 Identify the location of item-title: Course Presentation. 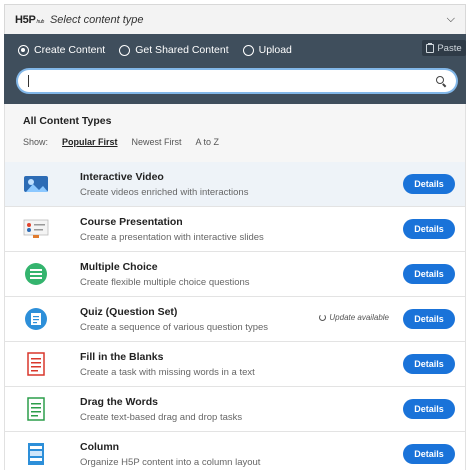
(131, 222).